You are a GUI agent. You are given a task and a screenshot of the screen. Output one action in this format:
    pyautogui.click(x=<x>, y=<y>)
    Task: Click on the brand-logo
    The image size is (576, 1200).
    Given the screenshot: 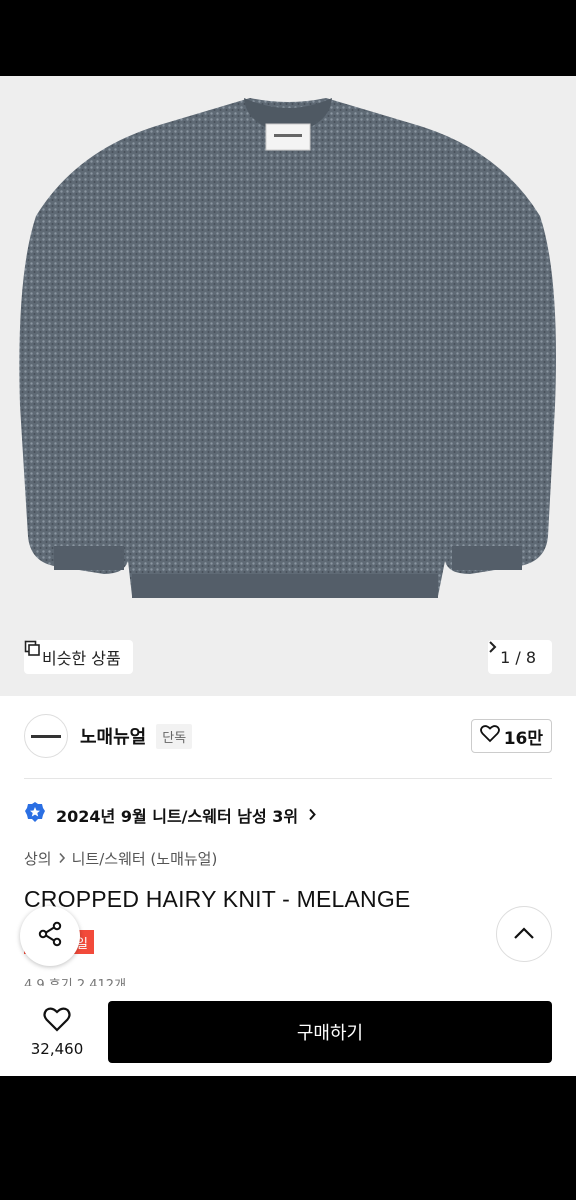 What is the action you would take?
    pyautogui.click(x=46, y=736)
    